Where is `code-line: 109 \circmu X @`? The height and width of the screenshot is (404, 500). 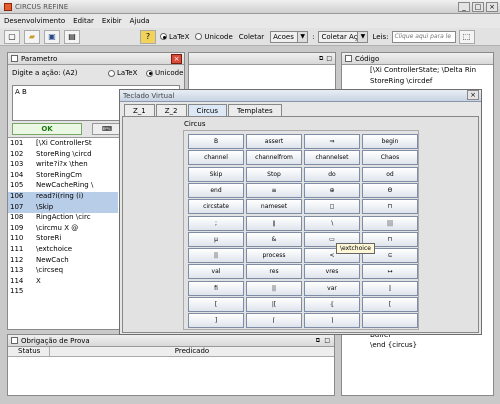 code-line: 109 \circmu X @ is located at coordinates (63, 229).